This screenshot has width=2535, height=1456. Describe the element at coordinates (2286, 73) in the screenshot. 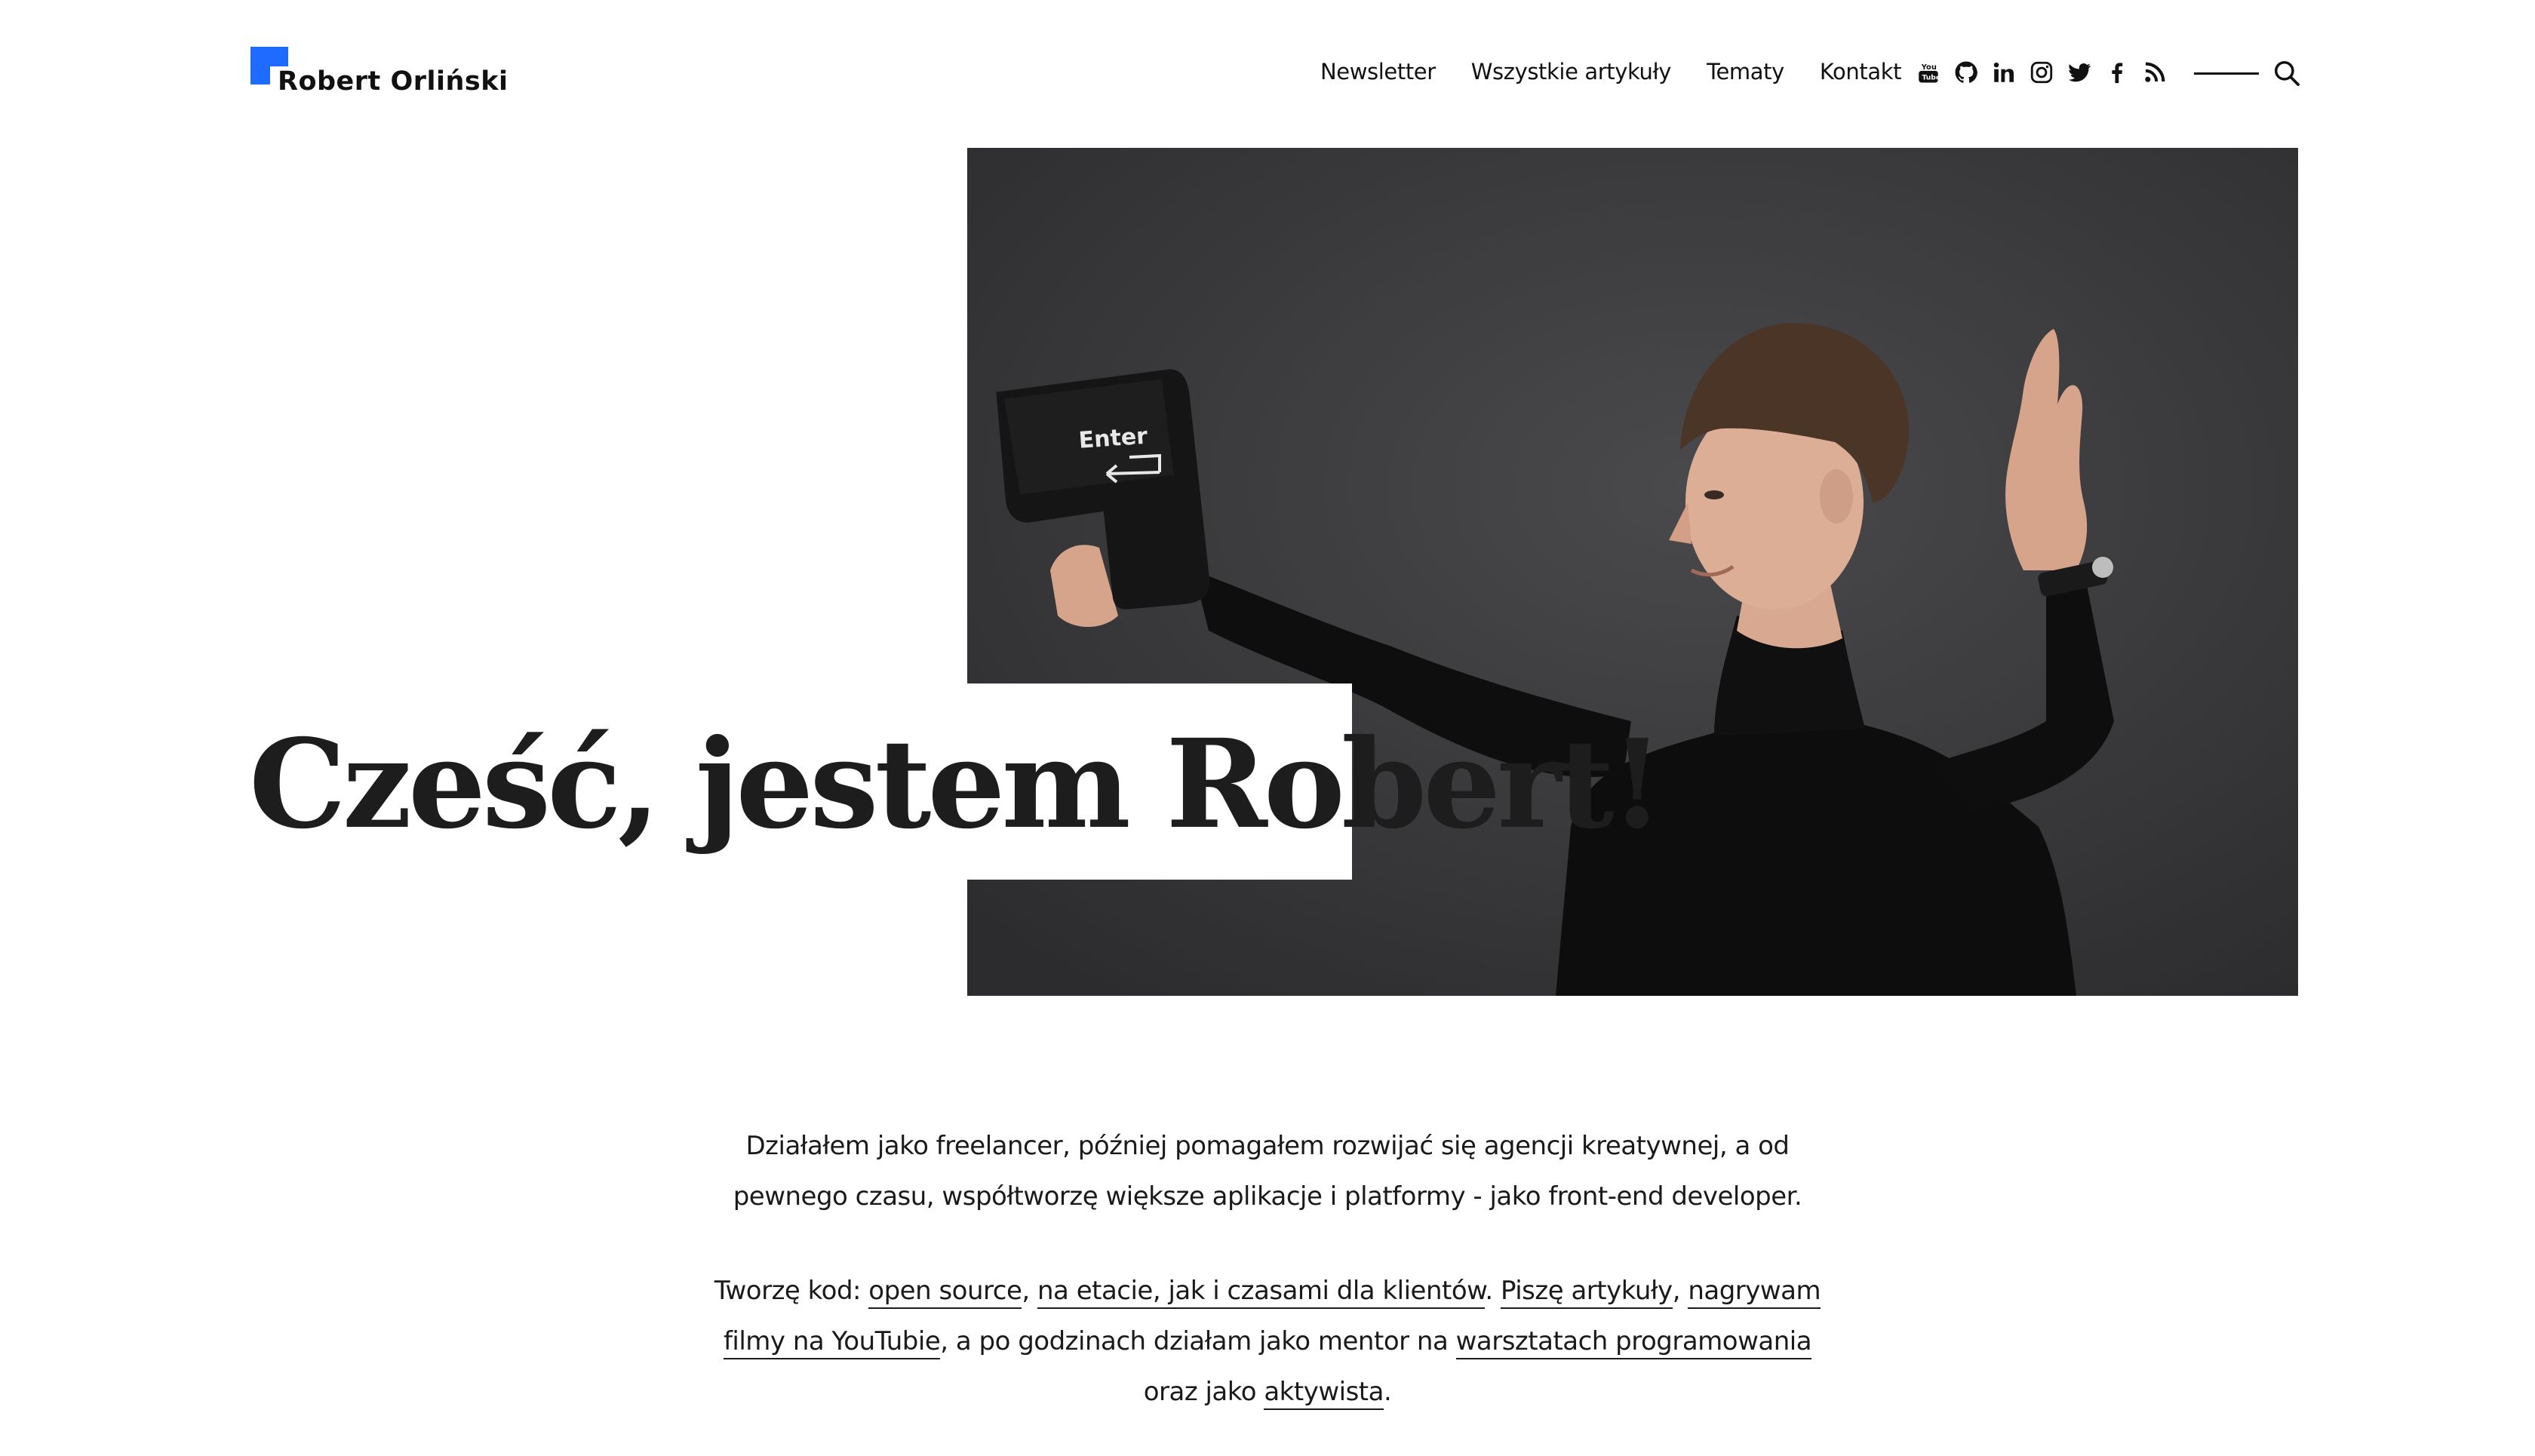

I see `search-icon` at that location.